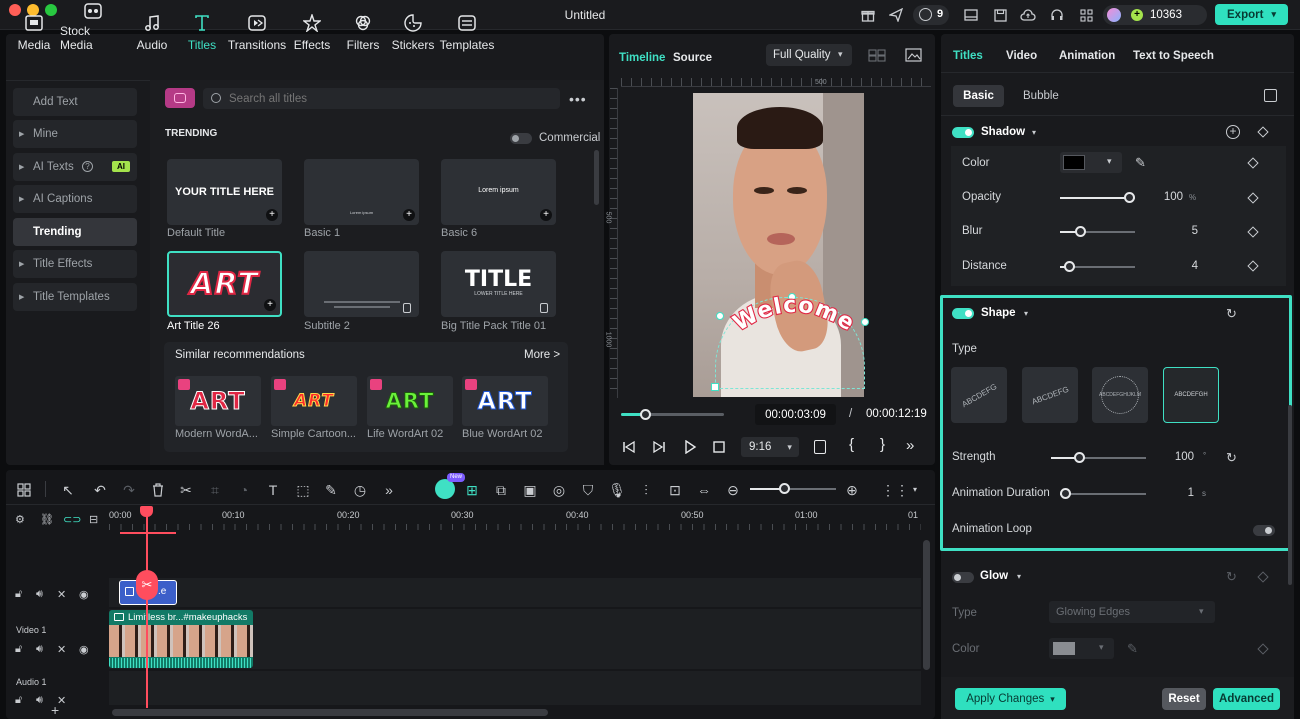  I want to click on grid-view-icon, so click(877, 55).